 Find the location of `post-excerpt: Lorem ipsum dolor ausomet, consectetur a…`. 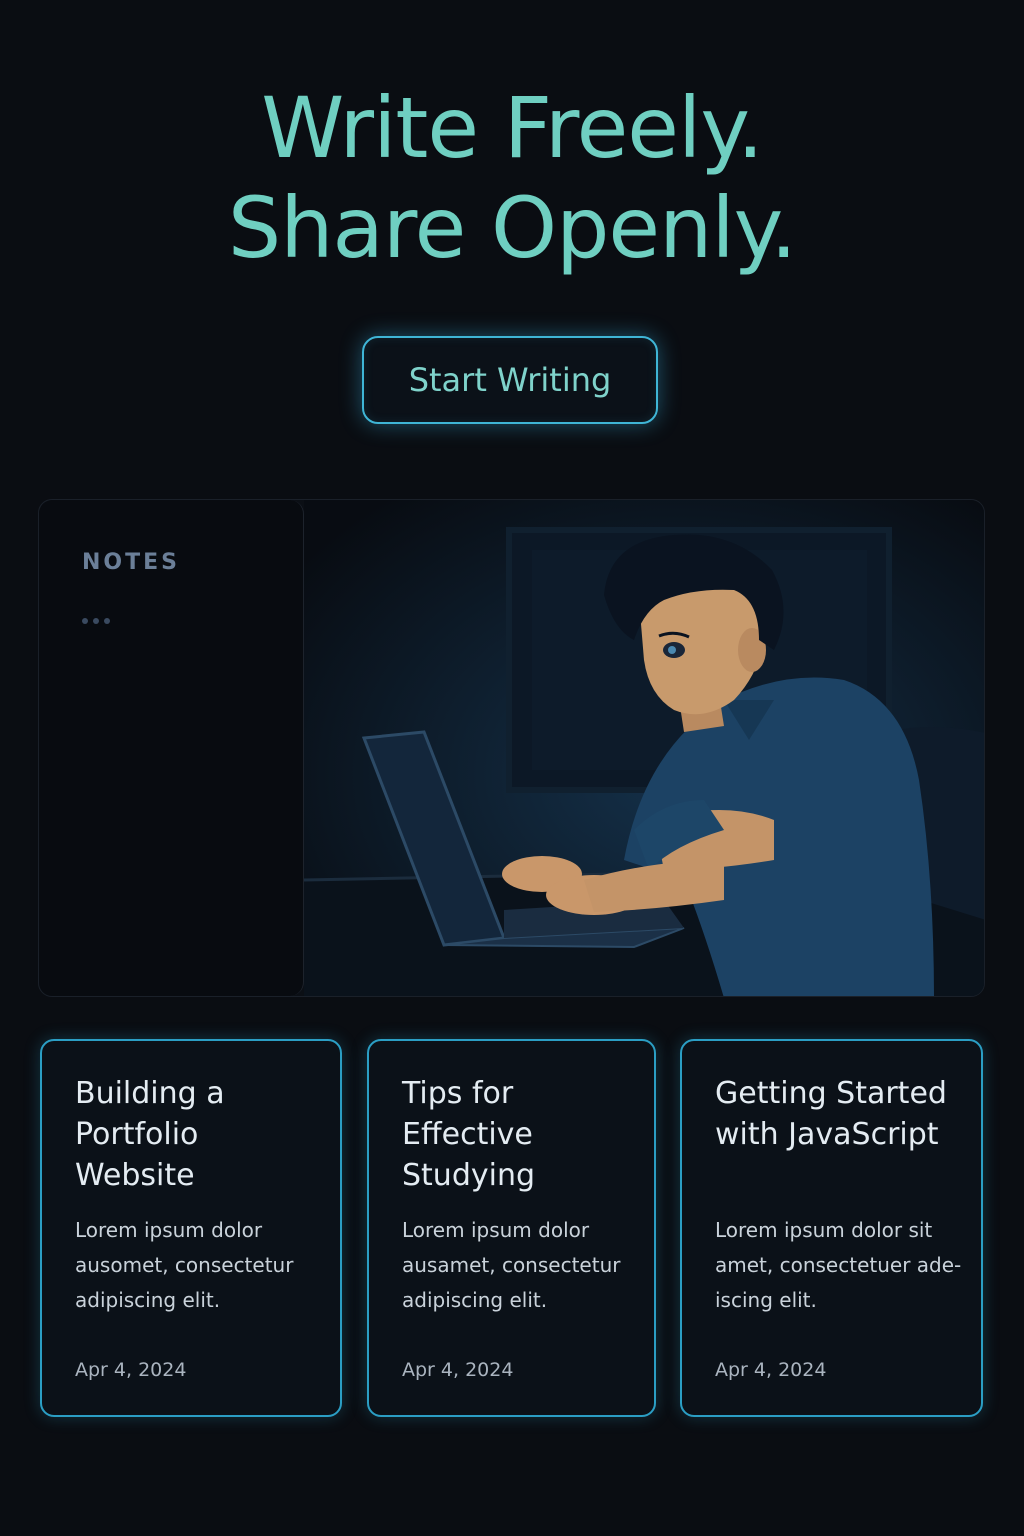

post-excerpt: Lorem ipsum dolor ausomet, consectetur a… is located at coordinates (184, 1265).